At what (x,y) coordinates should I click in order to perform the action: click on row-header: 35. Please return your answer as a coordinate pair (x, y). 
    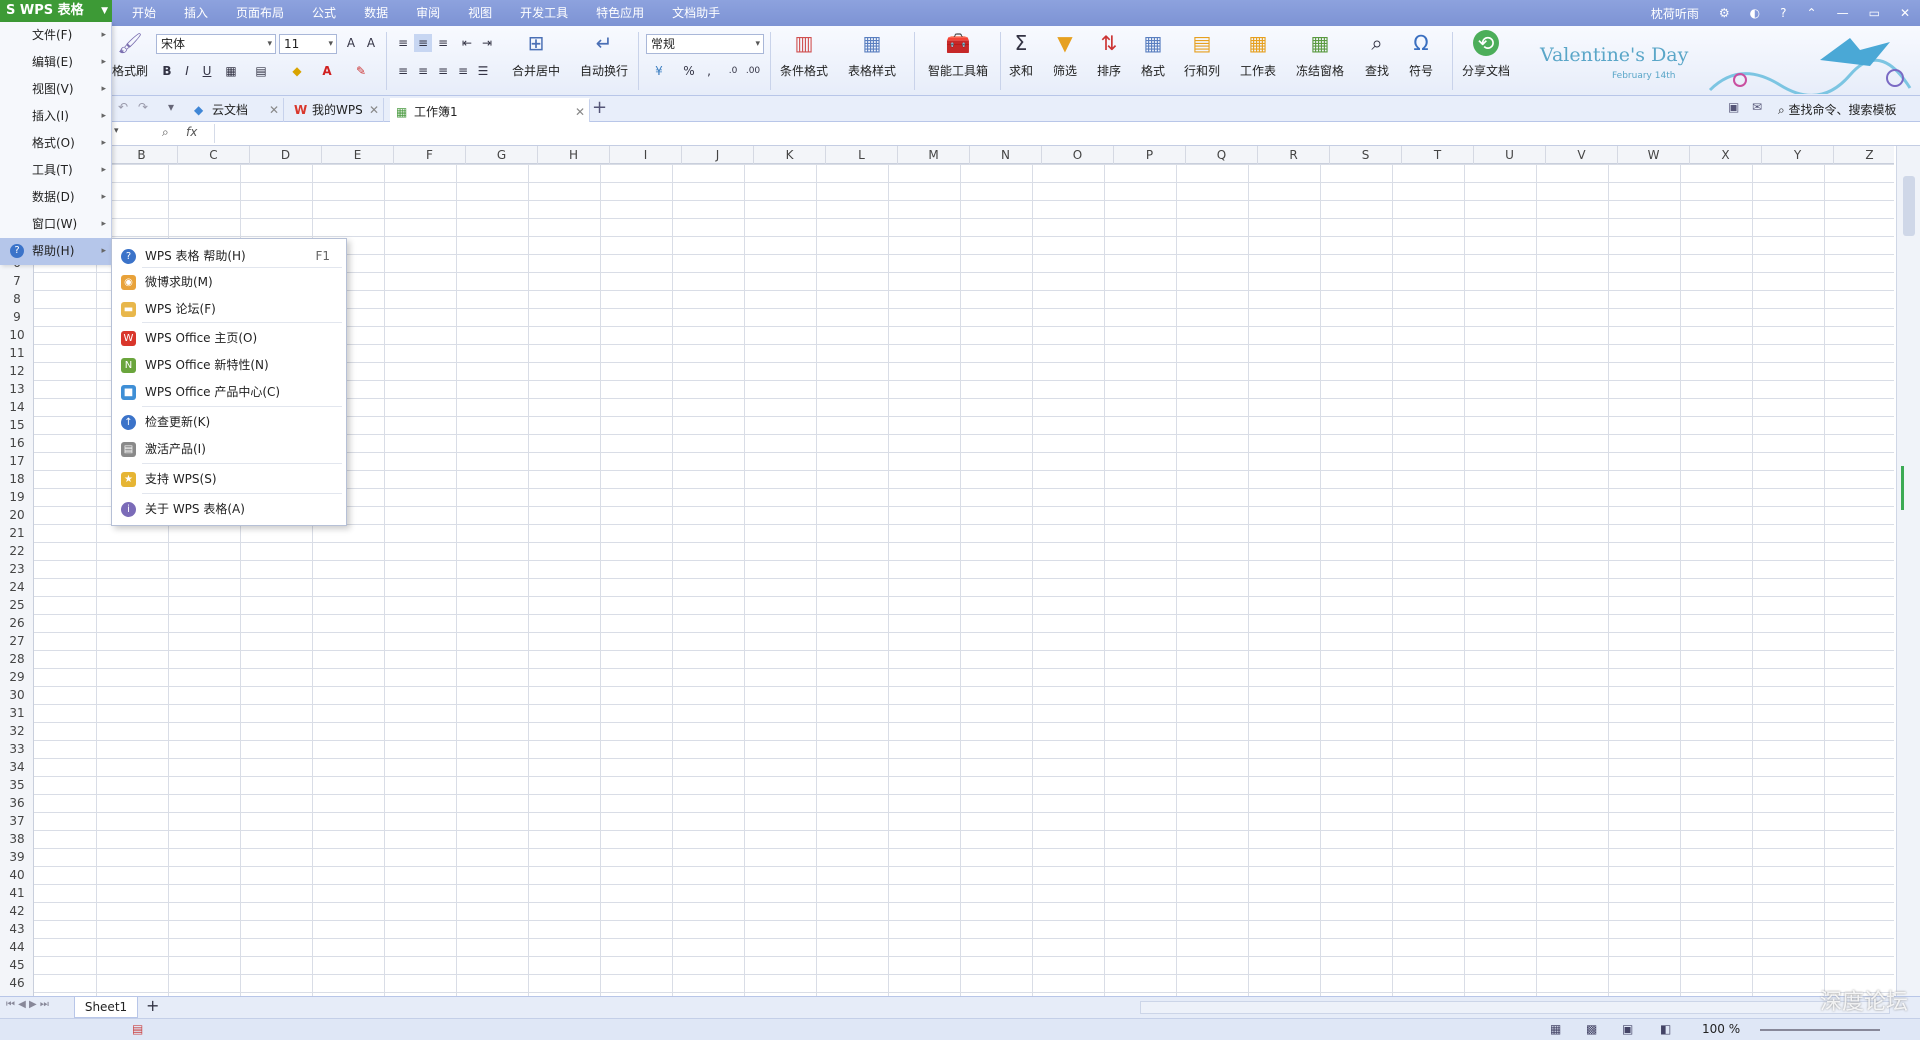
    Looking at the image, I should click on (17, 785).